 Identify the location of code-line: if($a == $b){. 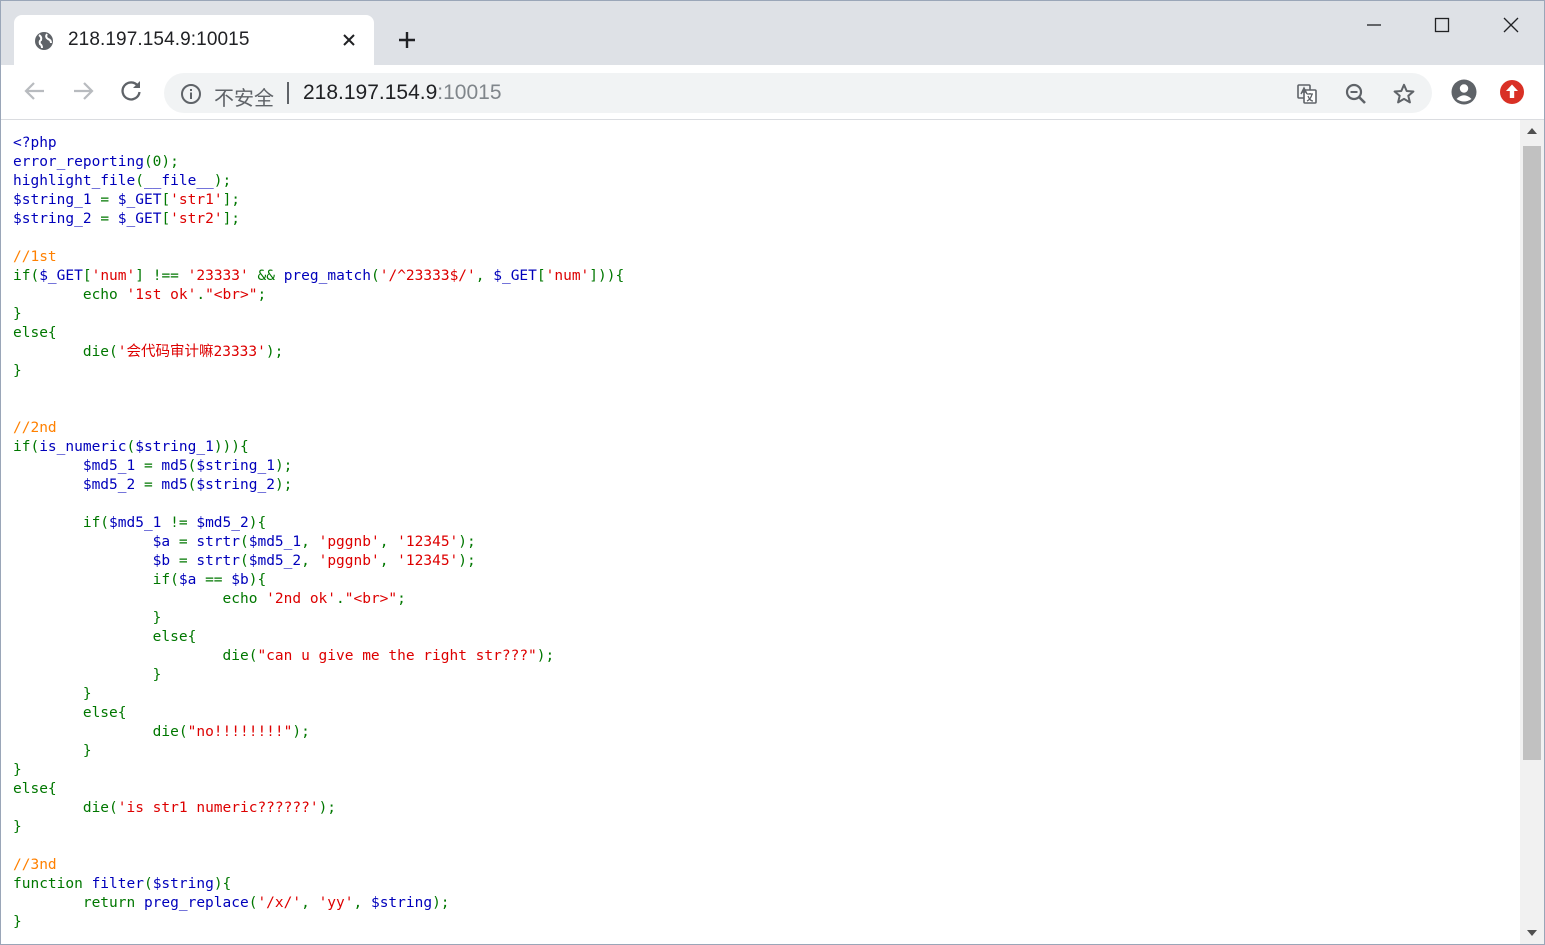
(318, 580).